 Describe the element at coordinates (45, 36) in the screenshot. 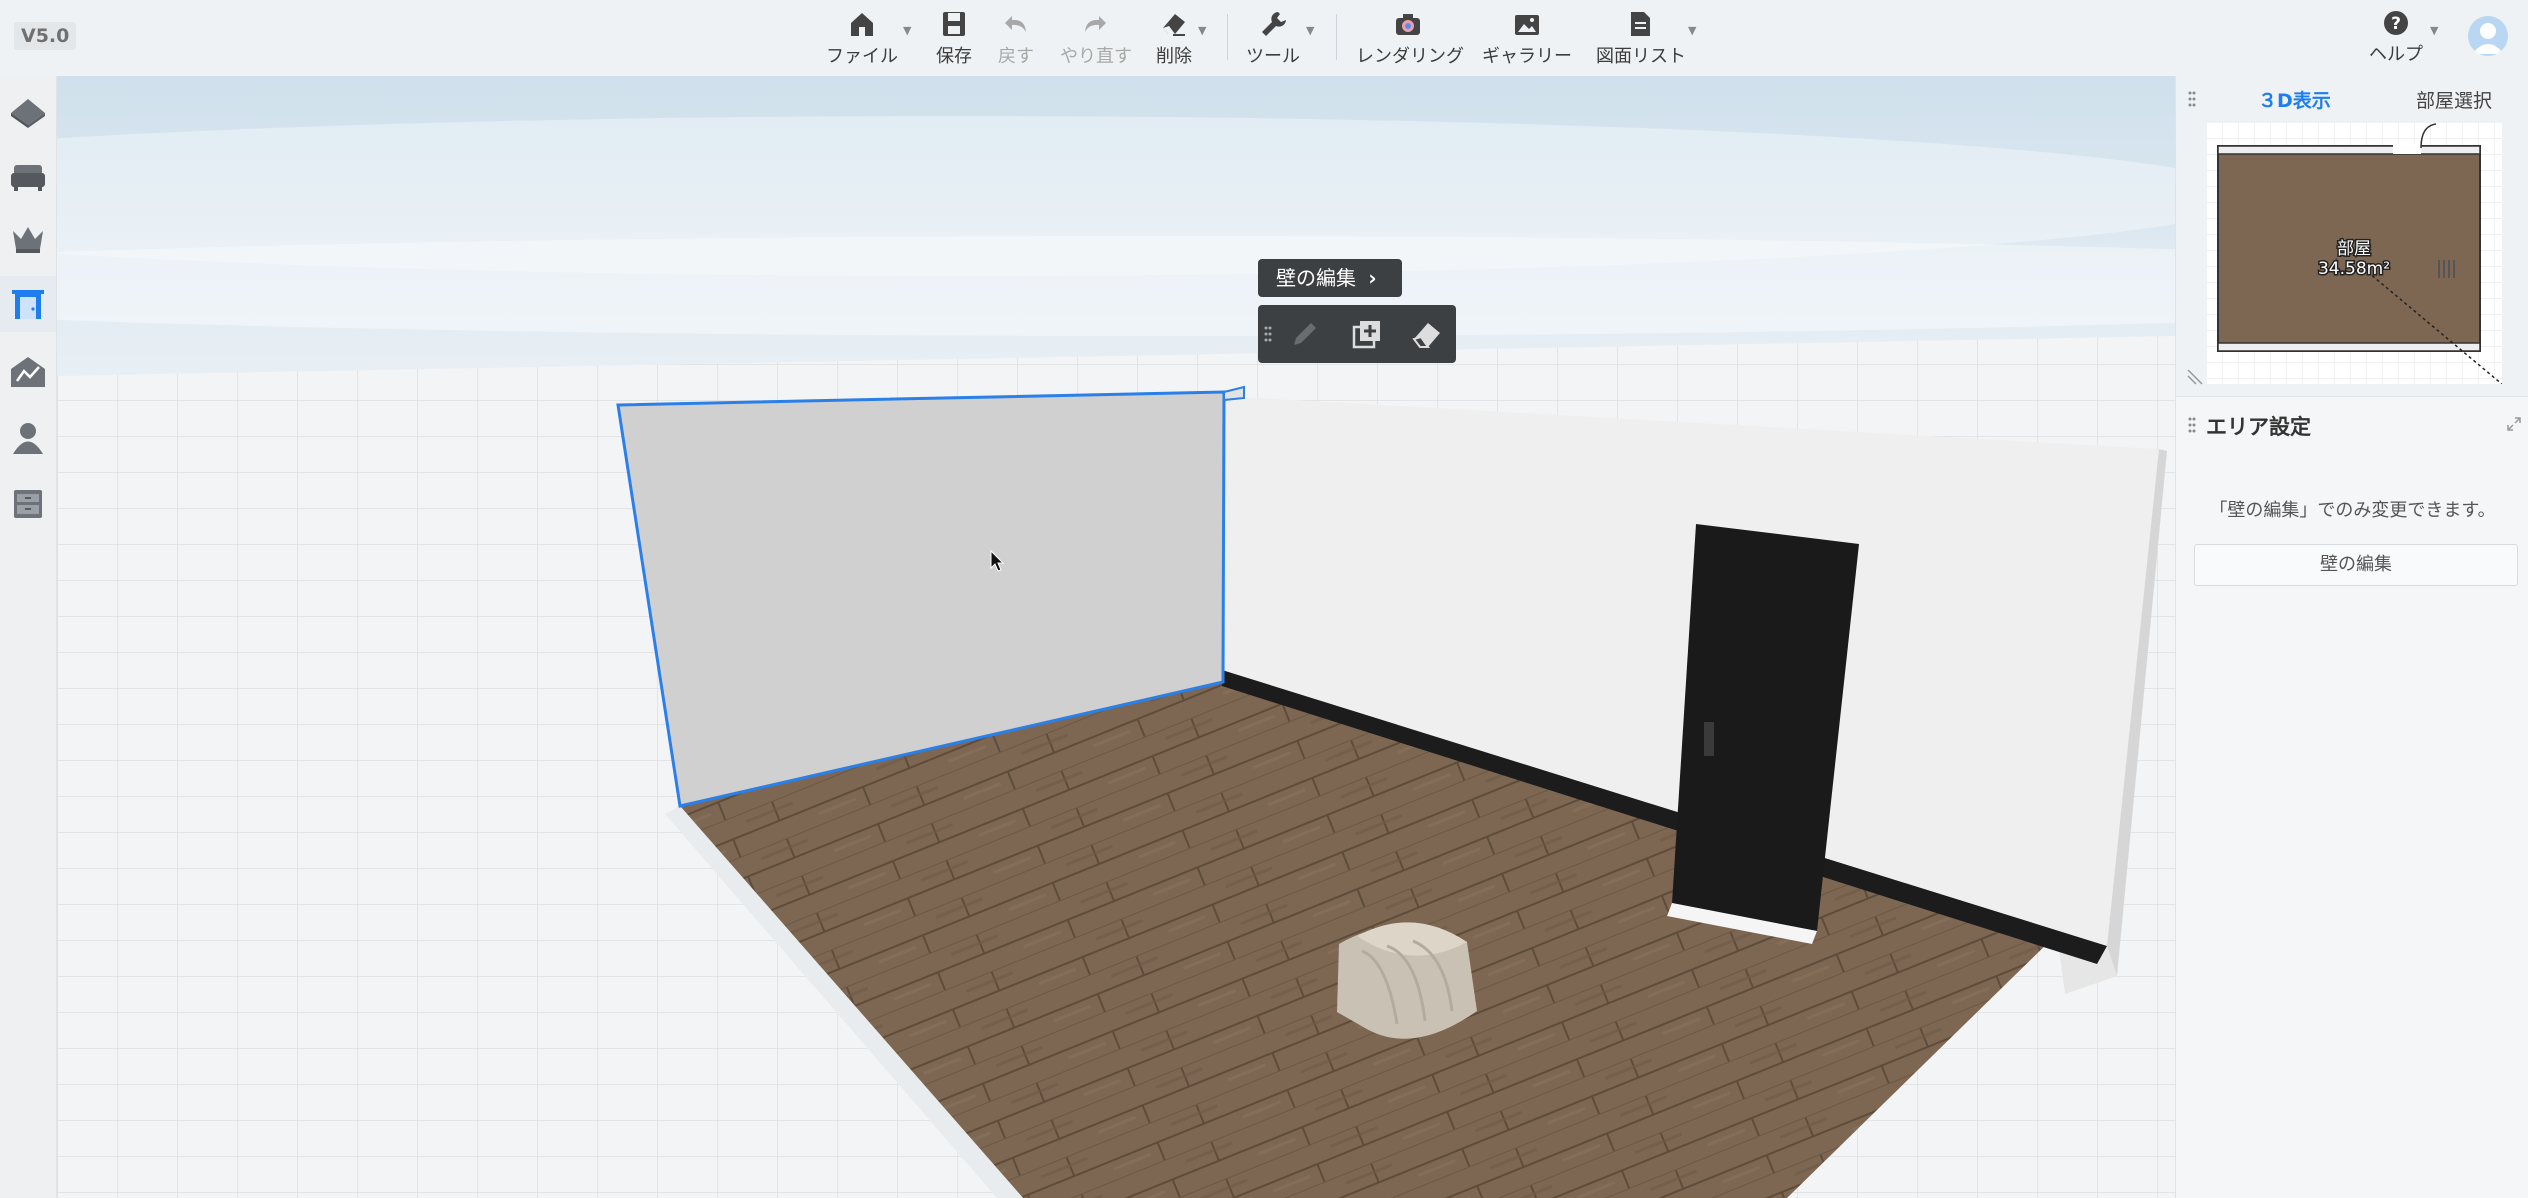

I see `version-badge: V5.0` at that location.